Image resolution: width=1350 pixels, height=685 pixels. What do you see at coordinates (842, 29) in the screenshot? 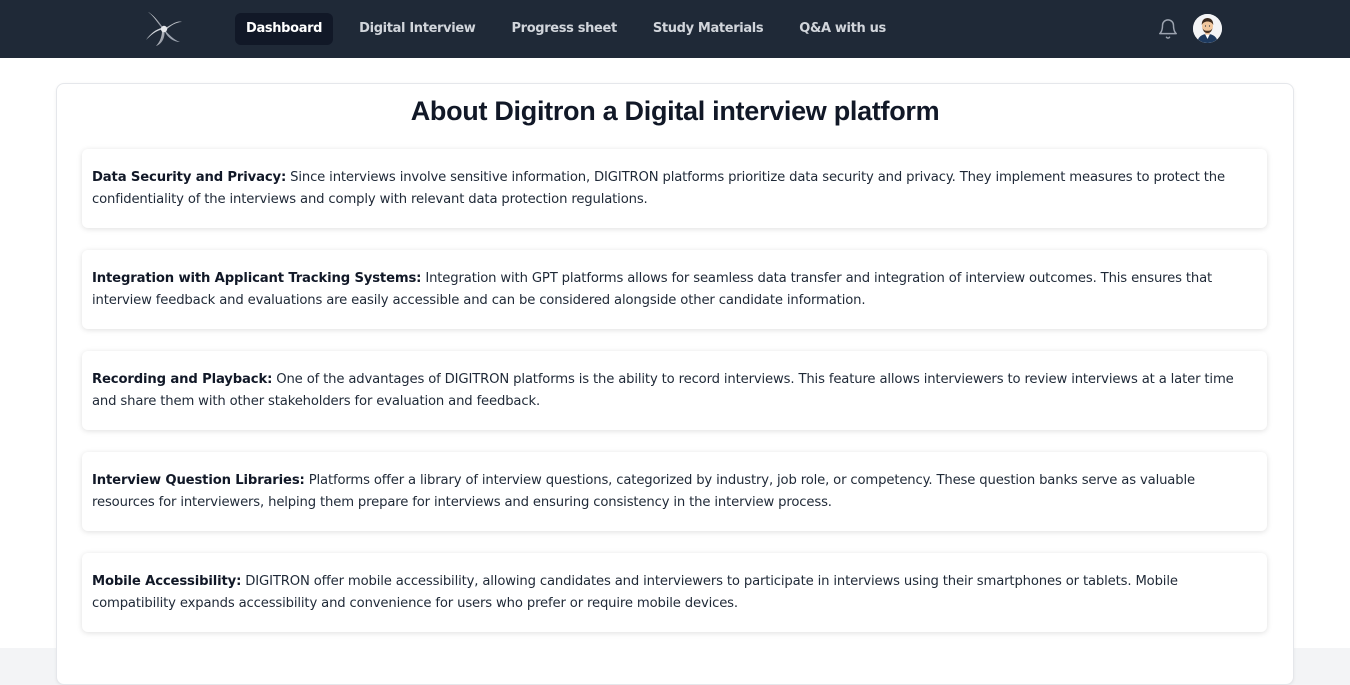
I see `nav-item-qa-with-us: Q&A with us` at bounding box center [842, 29].